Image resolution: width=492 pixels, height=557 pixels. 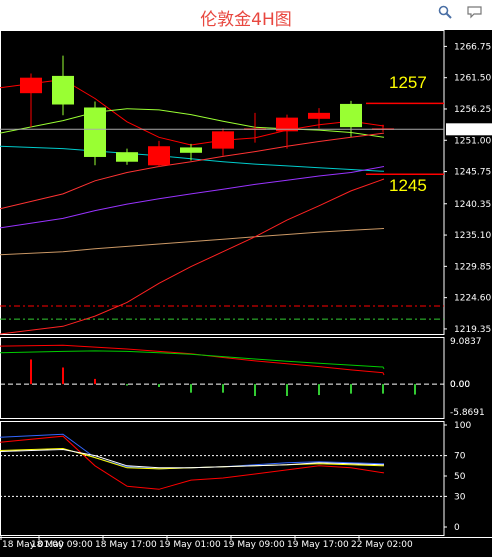 What do you see at coordinates (460, 385) in the screenshot?
I see `histogram-zero-label: 0.00` at bounding box center [460, 385].